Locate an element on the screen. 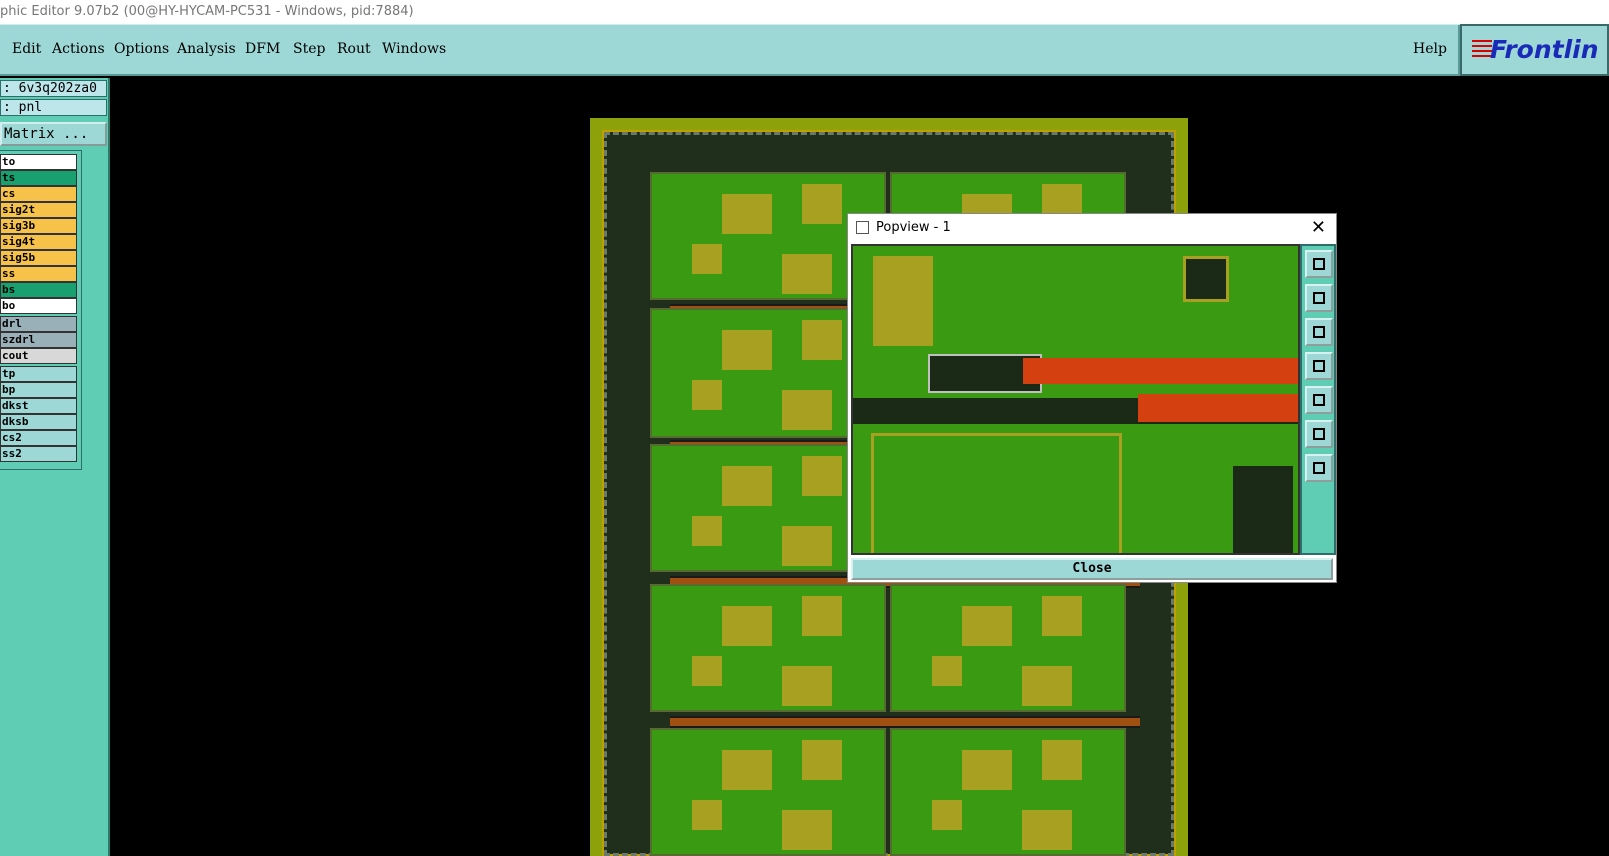 The width and height of the screenshot is (1609, 856). pan-down-button is located at coordinates (1319, 332).